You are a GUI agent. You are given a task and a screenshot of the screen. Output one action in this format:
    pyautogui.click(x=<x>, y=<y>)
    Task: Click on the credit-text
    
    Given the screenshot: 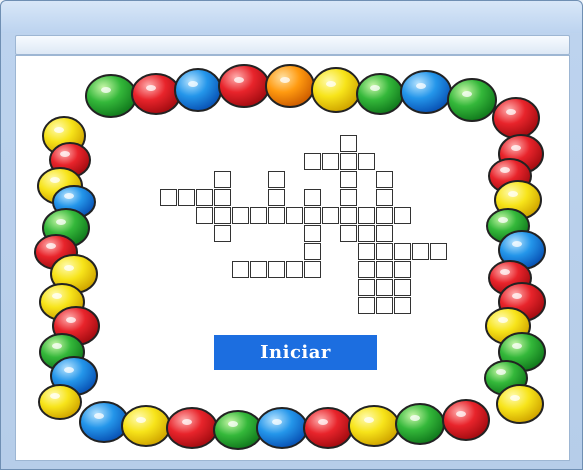 What is the action you would take?
    pyautogui.click(x=296, y=448)
    